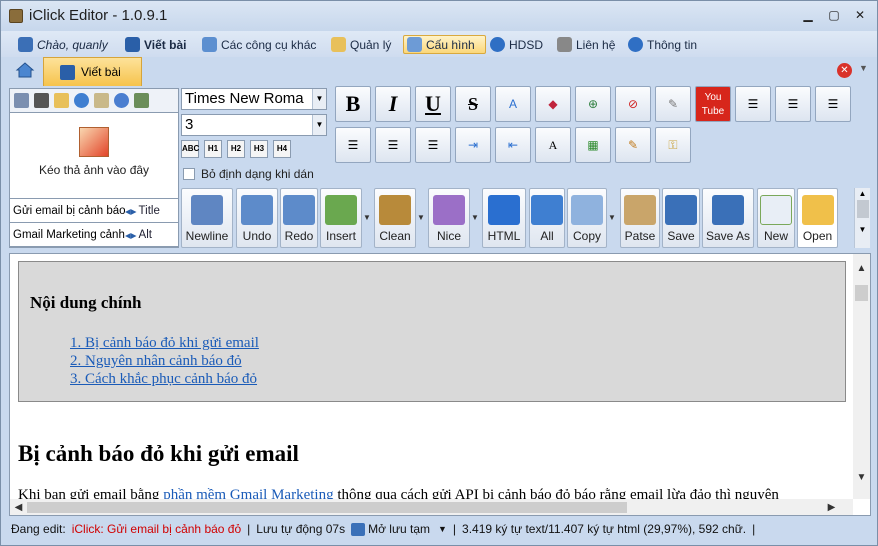 The width and height of the screenshot is (878, 546). I want to click on select-all-button: All, so click(547, 218).